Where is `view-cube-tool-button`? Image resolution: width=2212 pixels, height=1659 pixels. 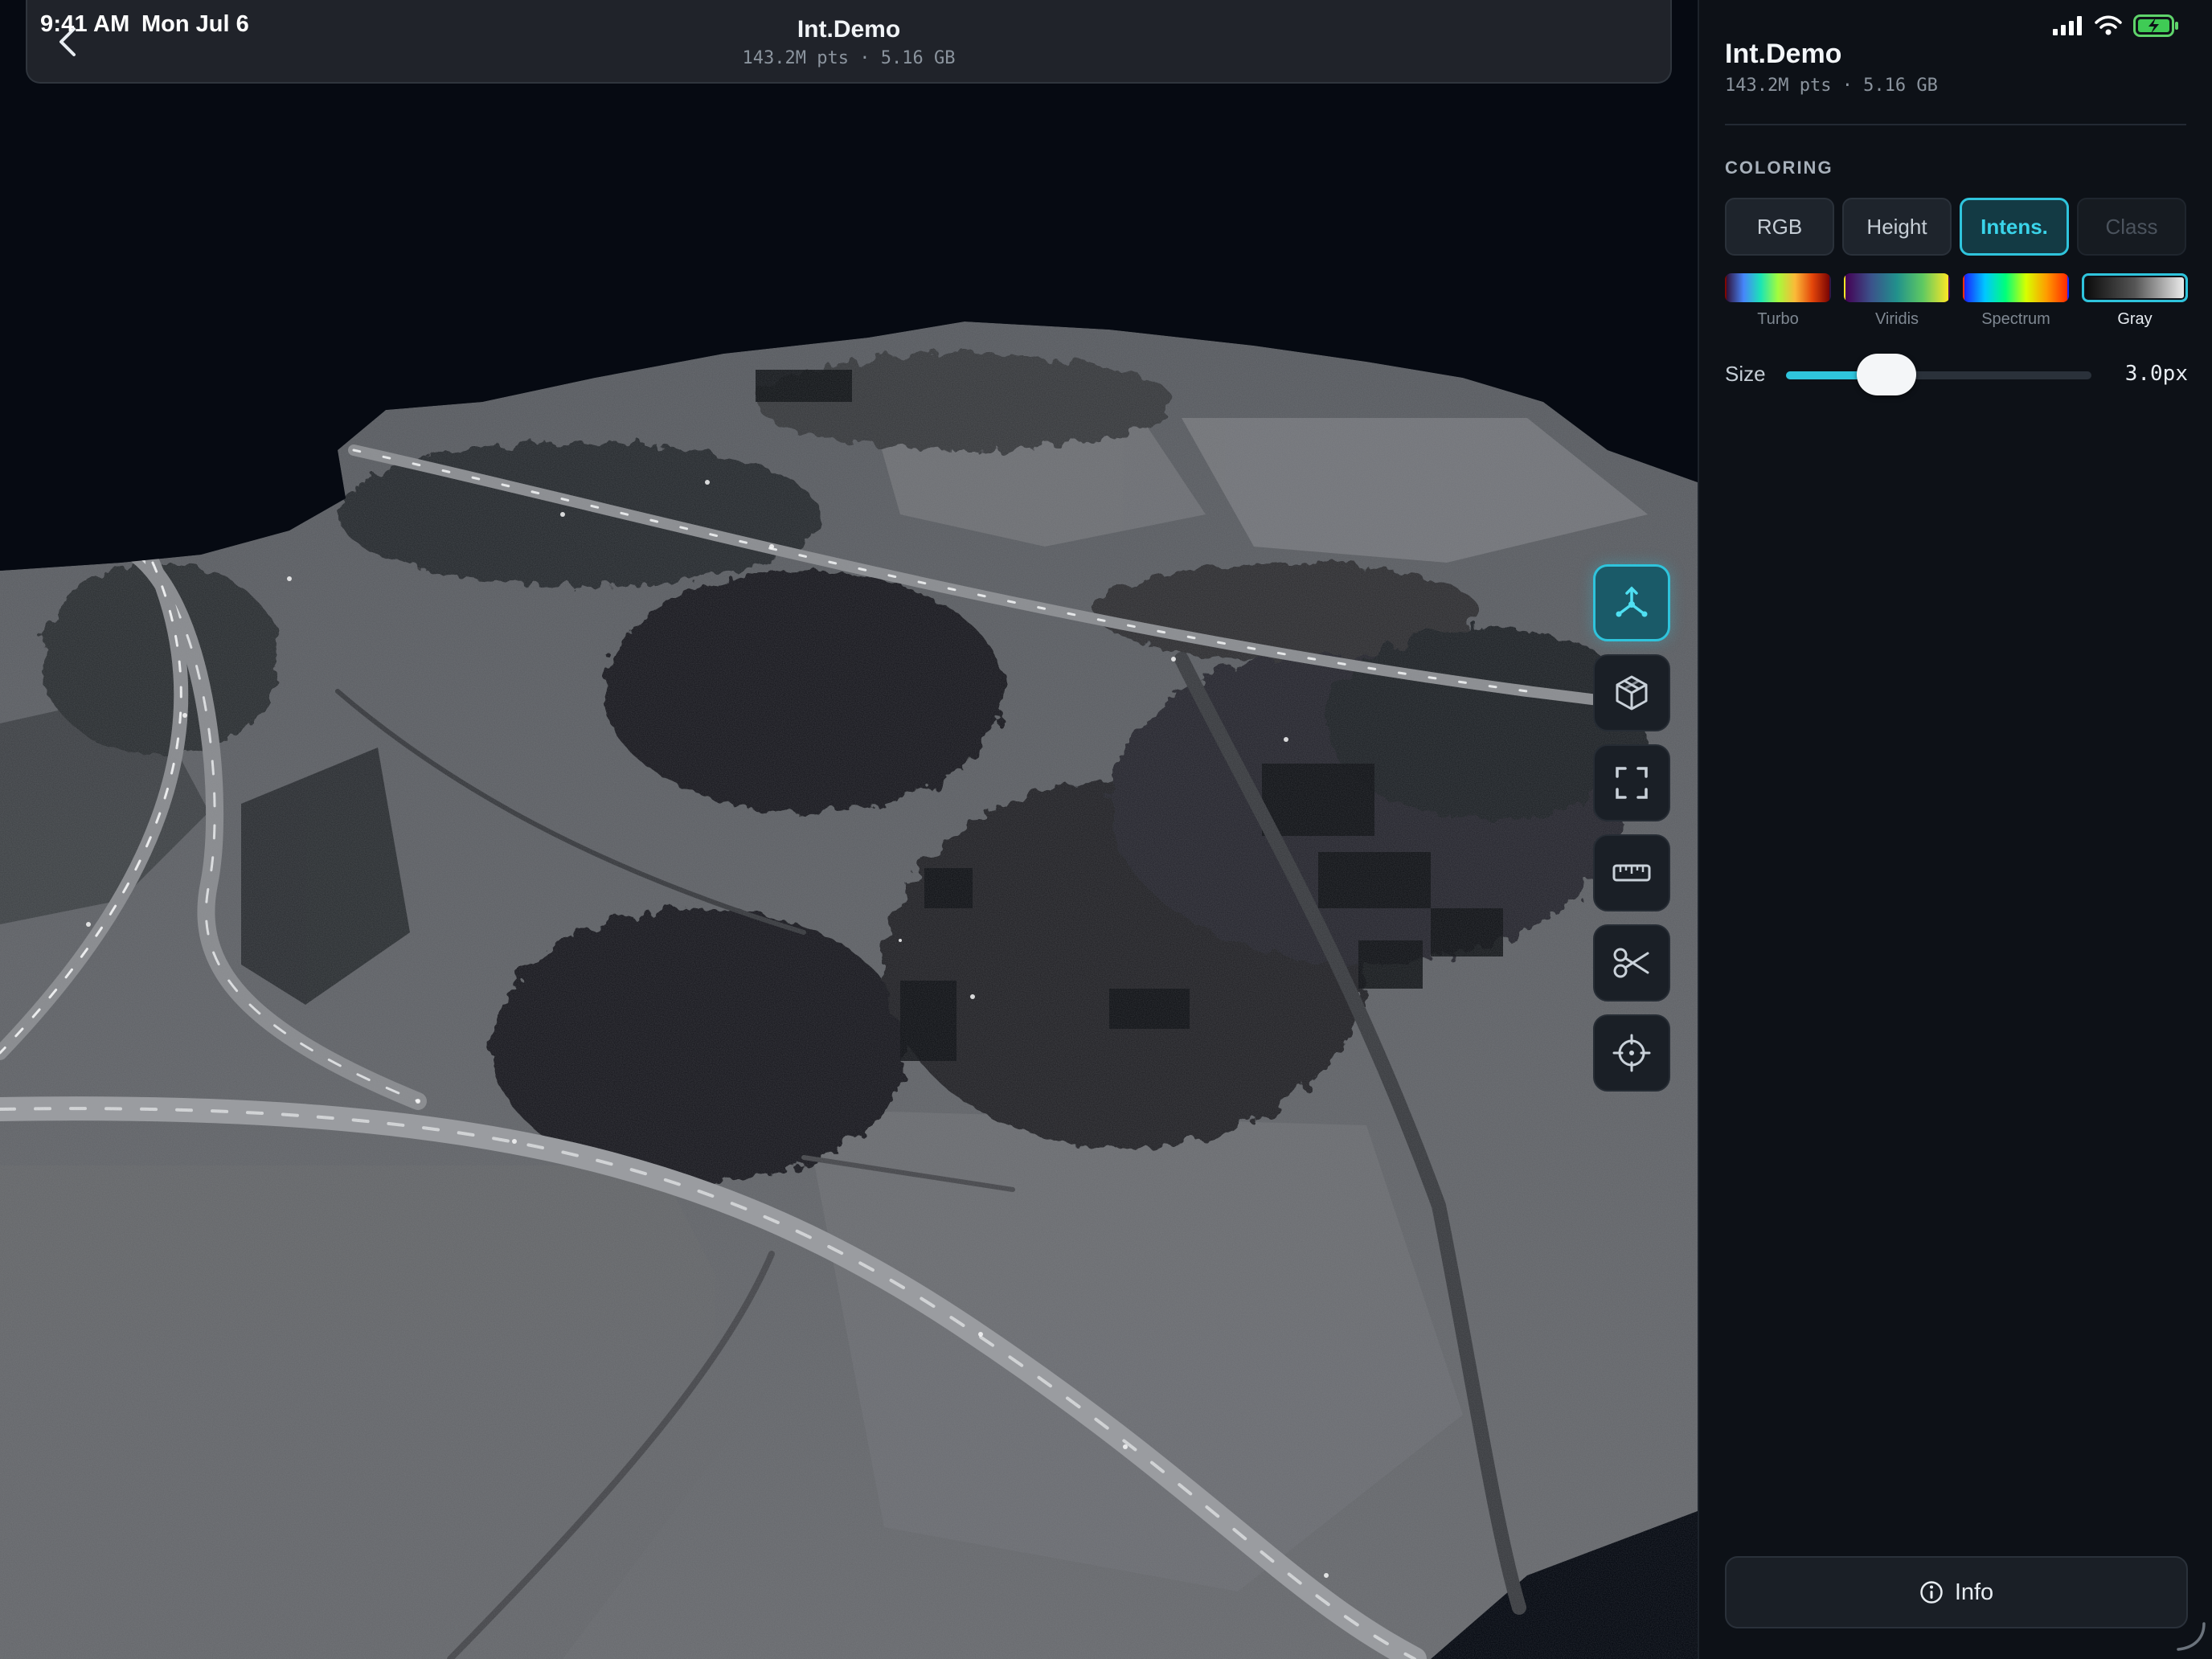 view-cube-tool-button is located at coordinates (1631, 692).